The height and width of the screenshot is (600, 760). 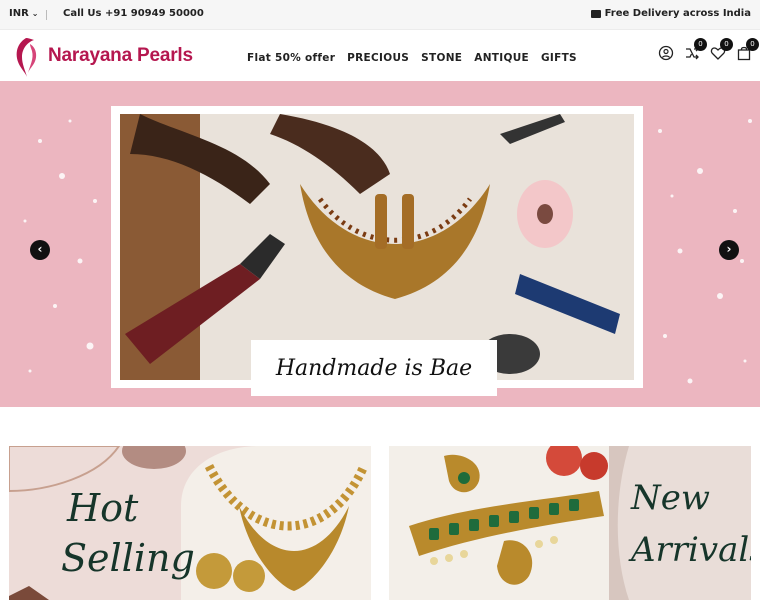 I want to click on new-arrivals-card: New Arrivals, so click(x=570, y=523).